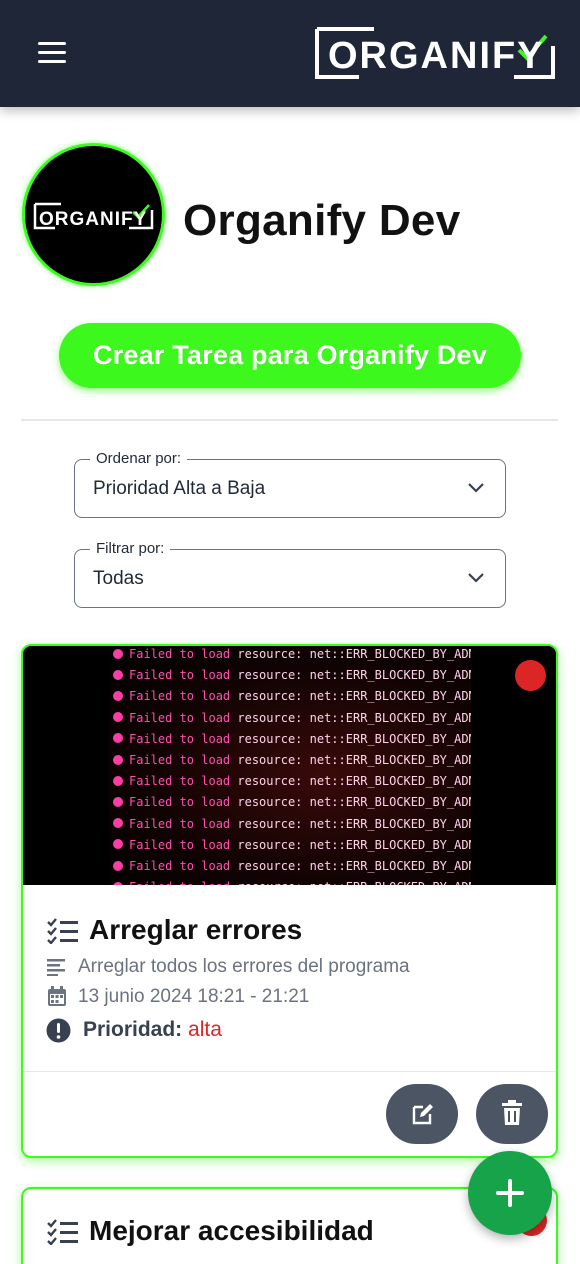  What do you see at coordinates (290, 355) in the screenshot?
I see `create-task-button: Crear Tarea para Organify Dev` at bounding box center [290, 355].